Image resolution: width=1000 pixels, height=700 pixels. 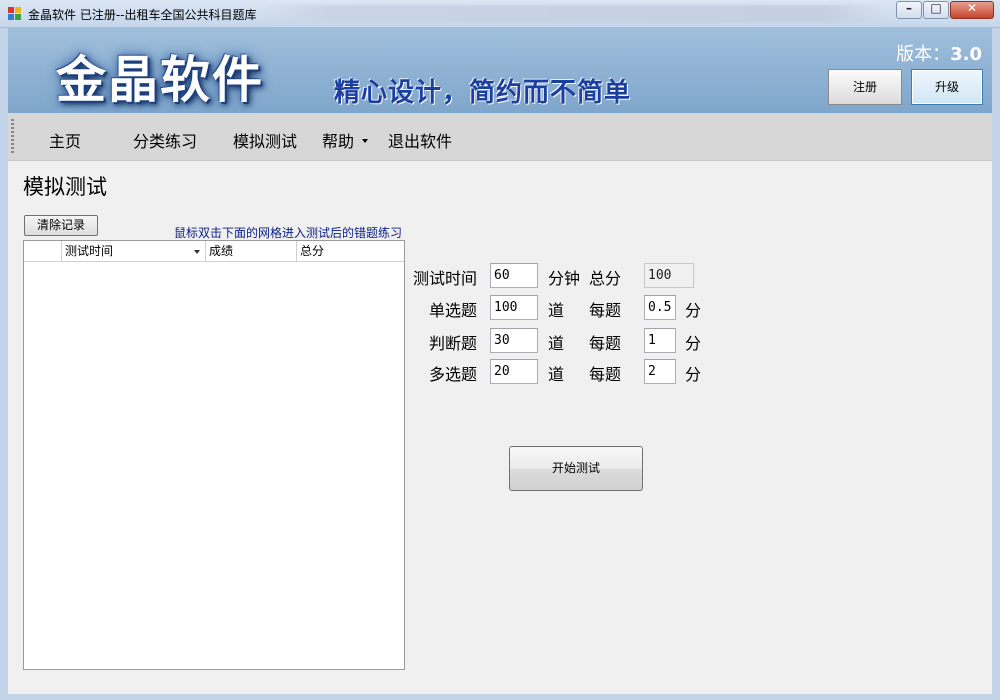 I want to click on slogan: 精心设计，简约而不简单, so click(x=483, y=93).